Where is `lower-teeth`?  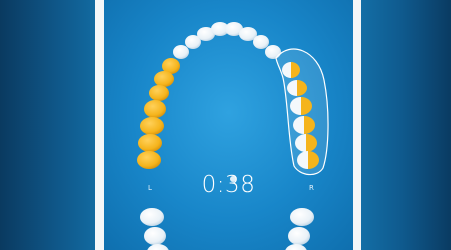
lower-teeth is located at coordinates (227, 229).